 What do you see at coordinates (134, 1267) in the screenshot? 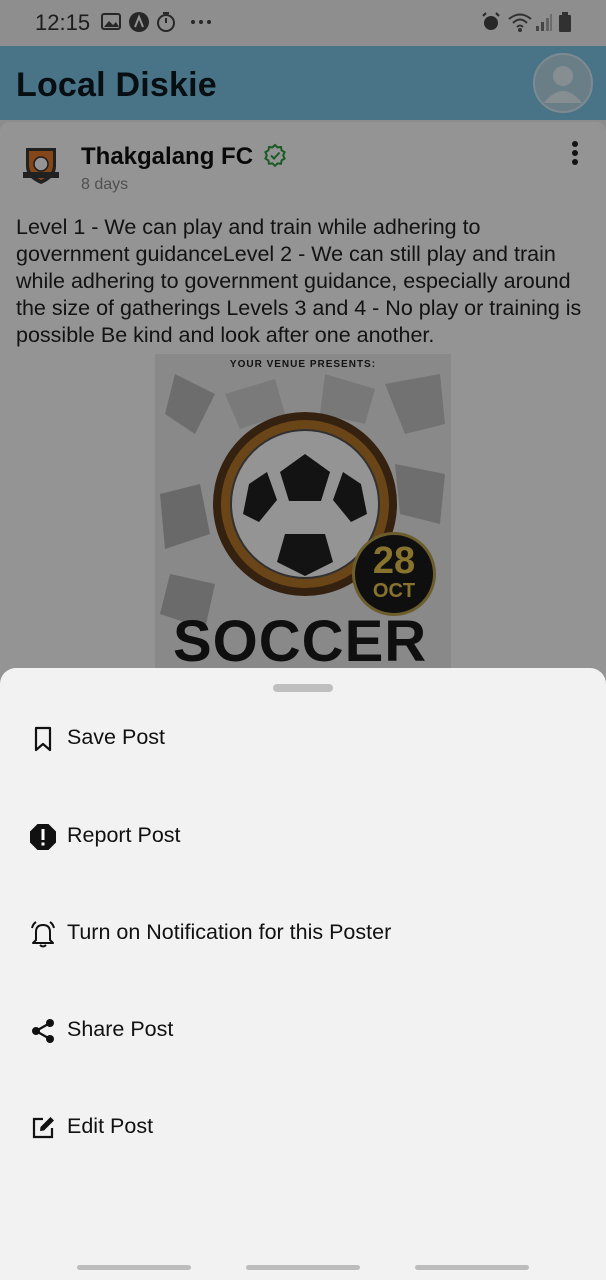
I see `nav-back-handle` at bounding box center [134, 1267].